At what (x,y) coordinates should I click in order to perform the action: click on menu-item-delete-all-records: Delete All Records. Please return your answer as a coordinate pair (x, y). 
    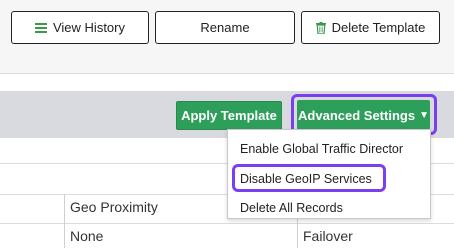
    Looking at the image, I should click on (291, 208).